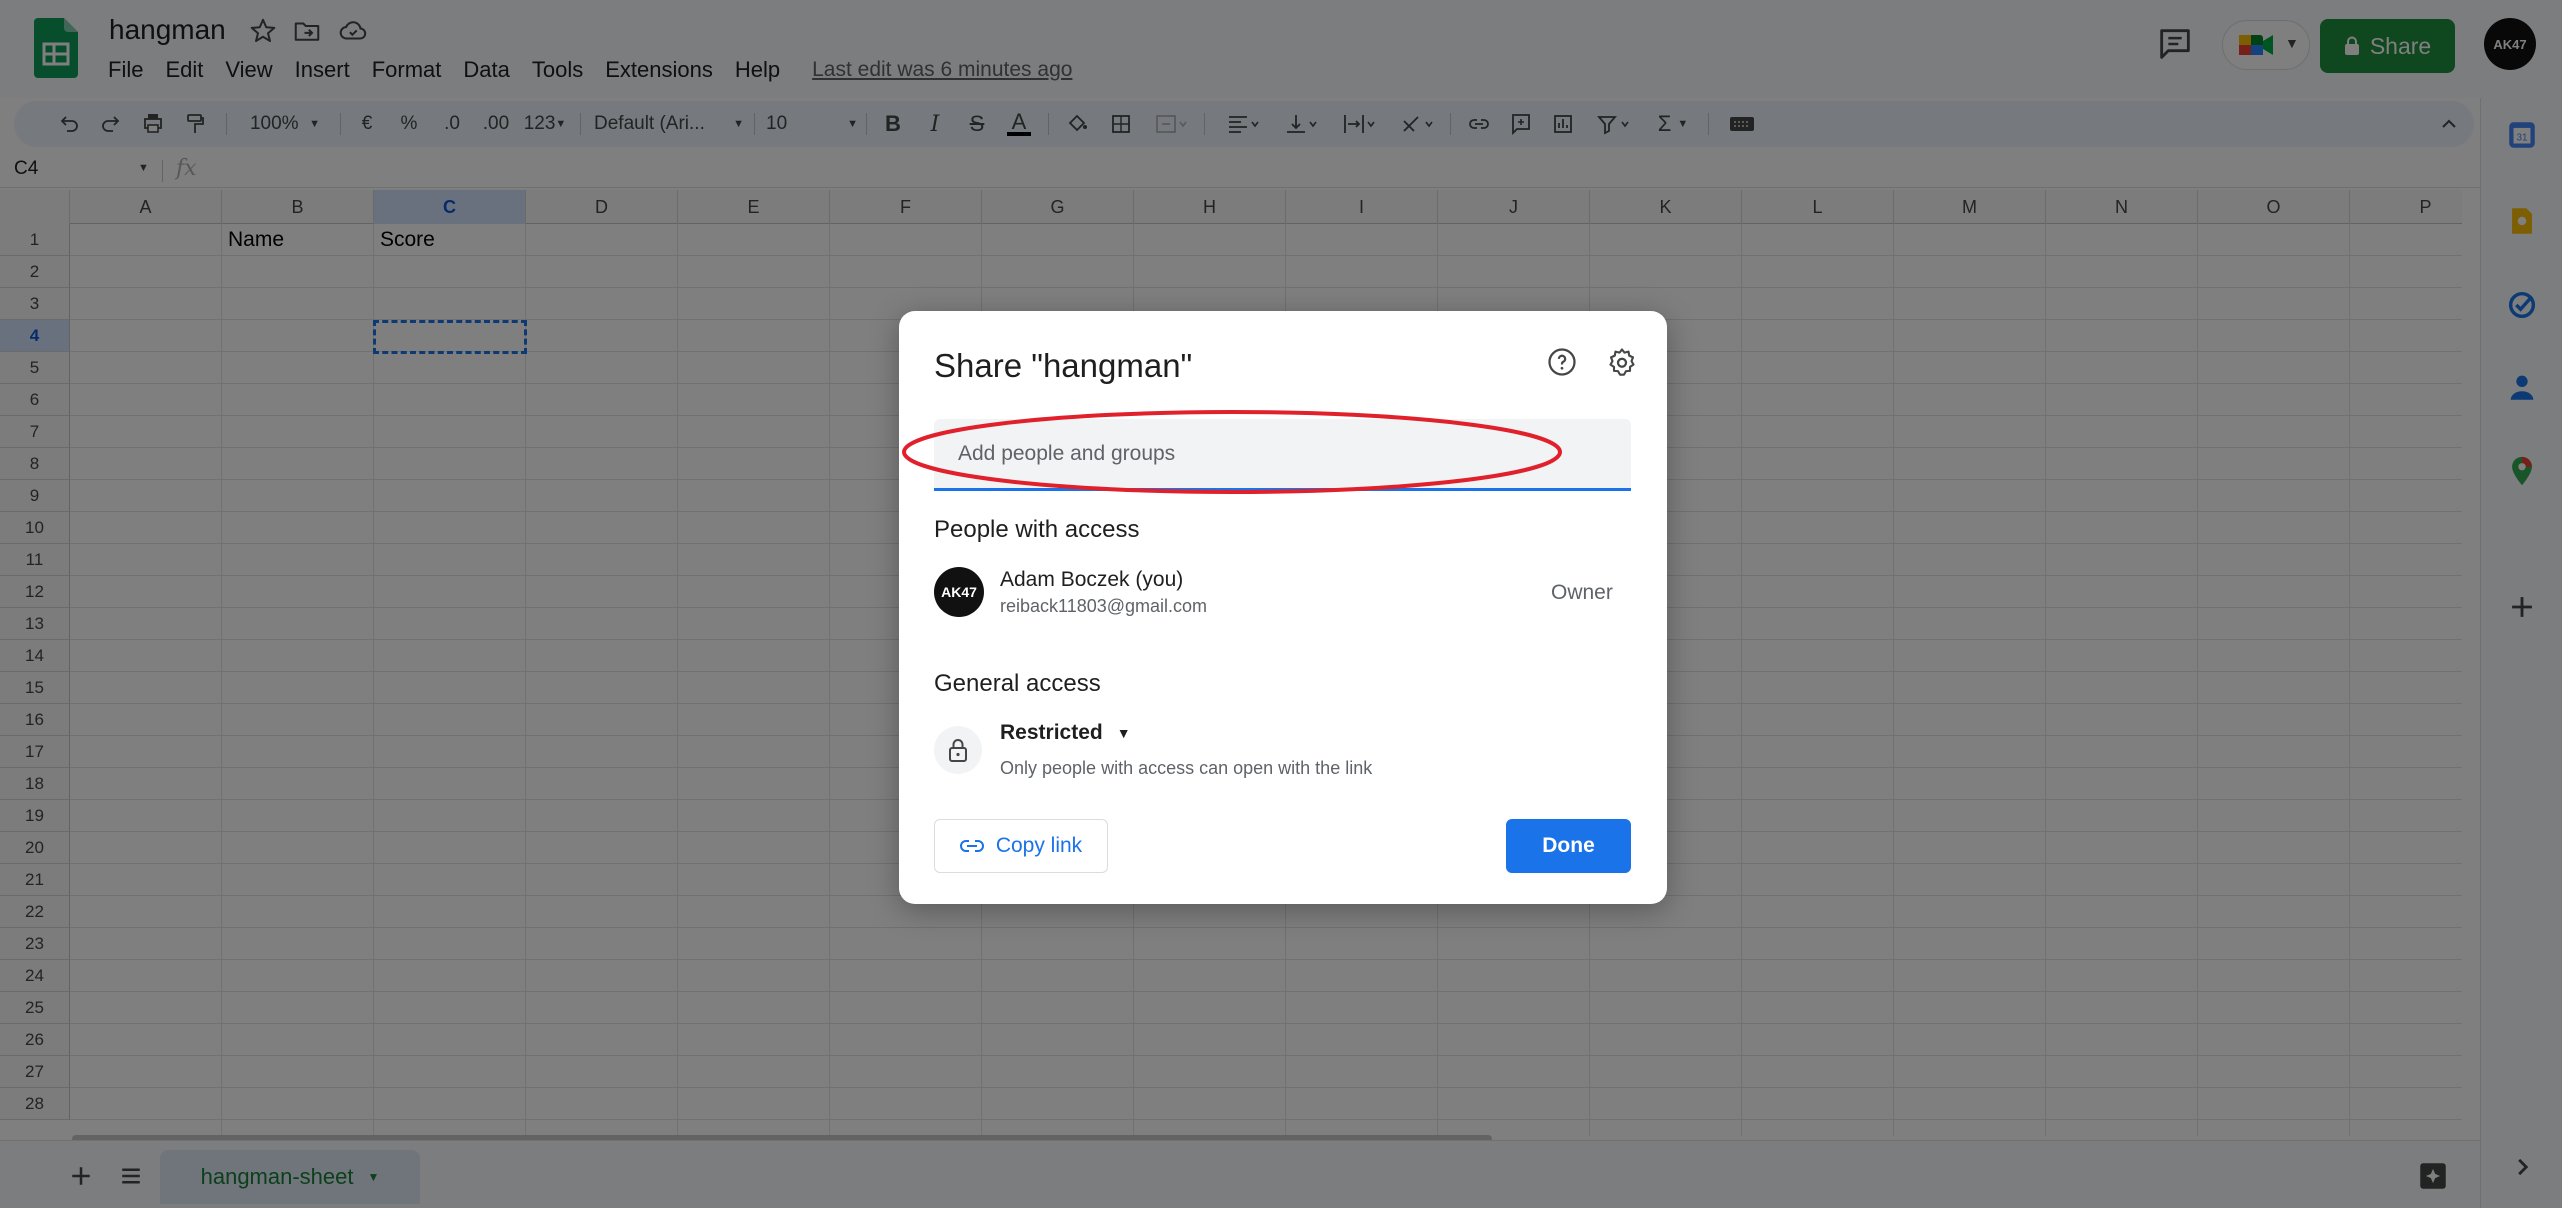 The height and width of the screenshot is (1208, 2562). I want to click on people-with-access-heading: People with access, so click(1037, 529).